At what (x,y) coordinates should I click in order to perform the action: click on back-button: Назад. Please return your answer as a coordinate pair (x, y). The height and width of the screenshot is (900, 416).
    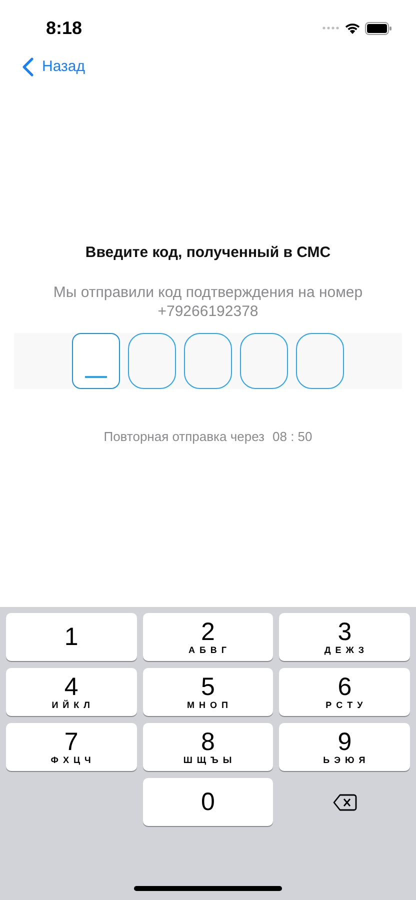
    Looking at the image, I should click on (53, 67).